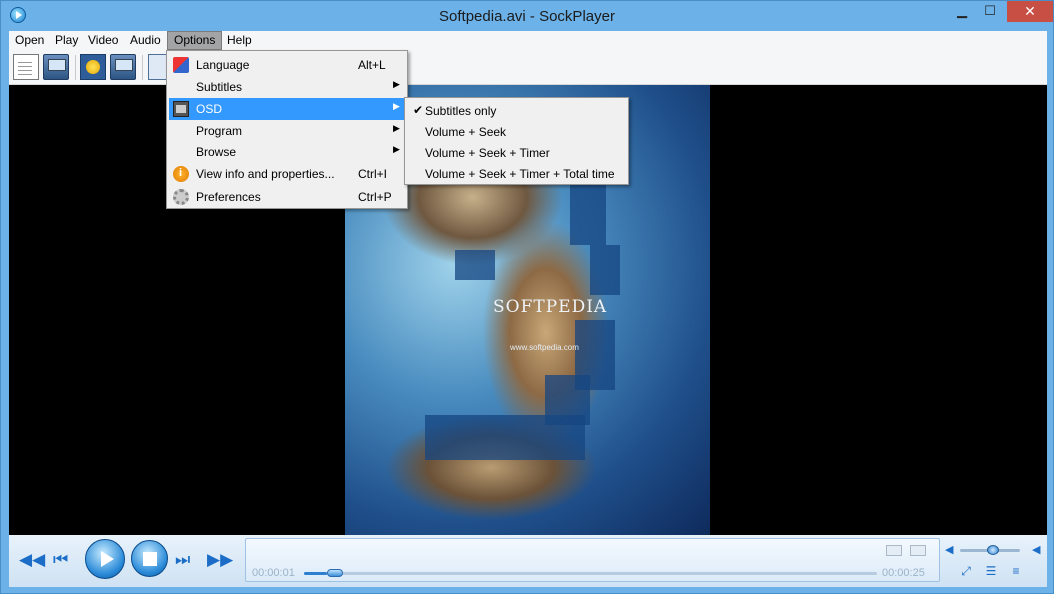 The width and height of the screenshot is (1054, 594). What do you see at coordinates (918, 550) in the screenshot?
I see `caption-toggle-icon` at bounding box center [918, 550].